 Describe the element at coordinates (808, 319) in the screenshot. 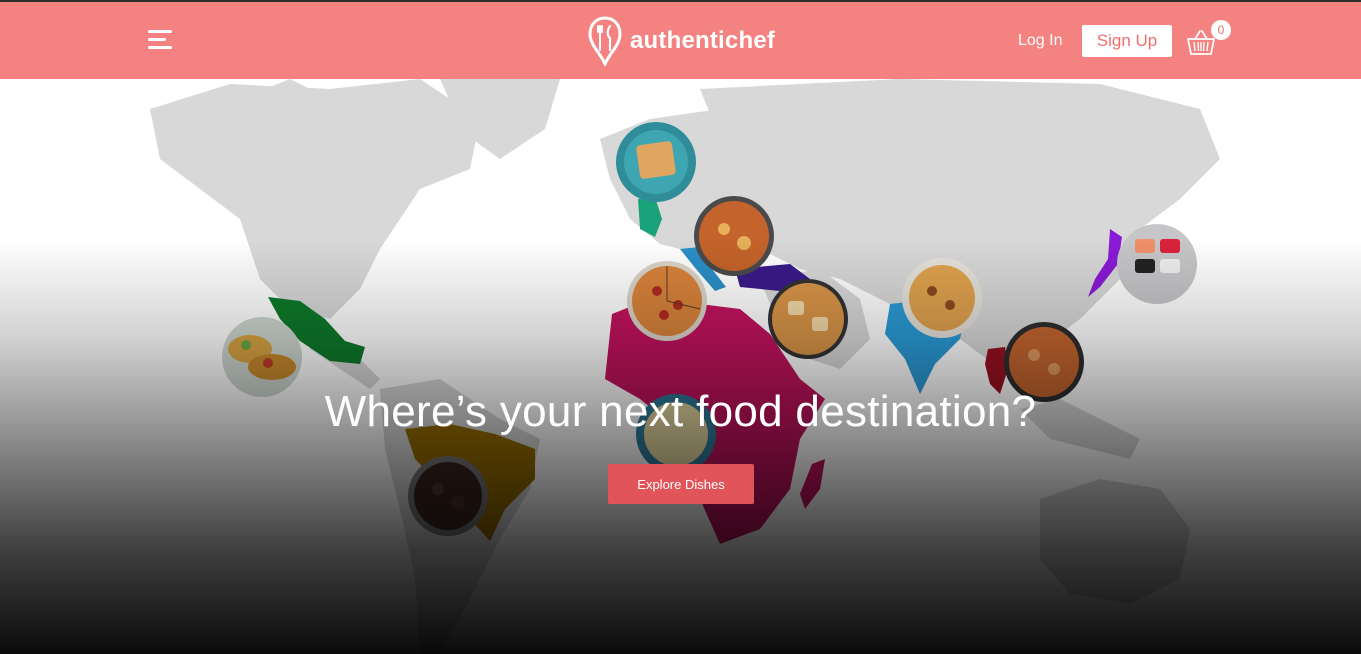

I see `dish-pide` at that location.